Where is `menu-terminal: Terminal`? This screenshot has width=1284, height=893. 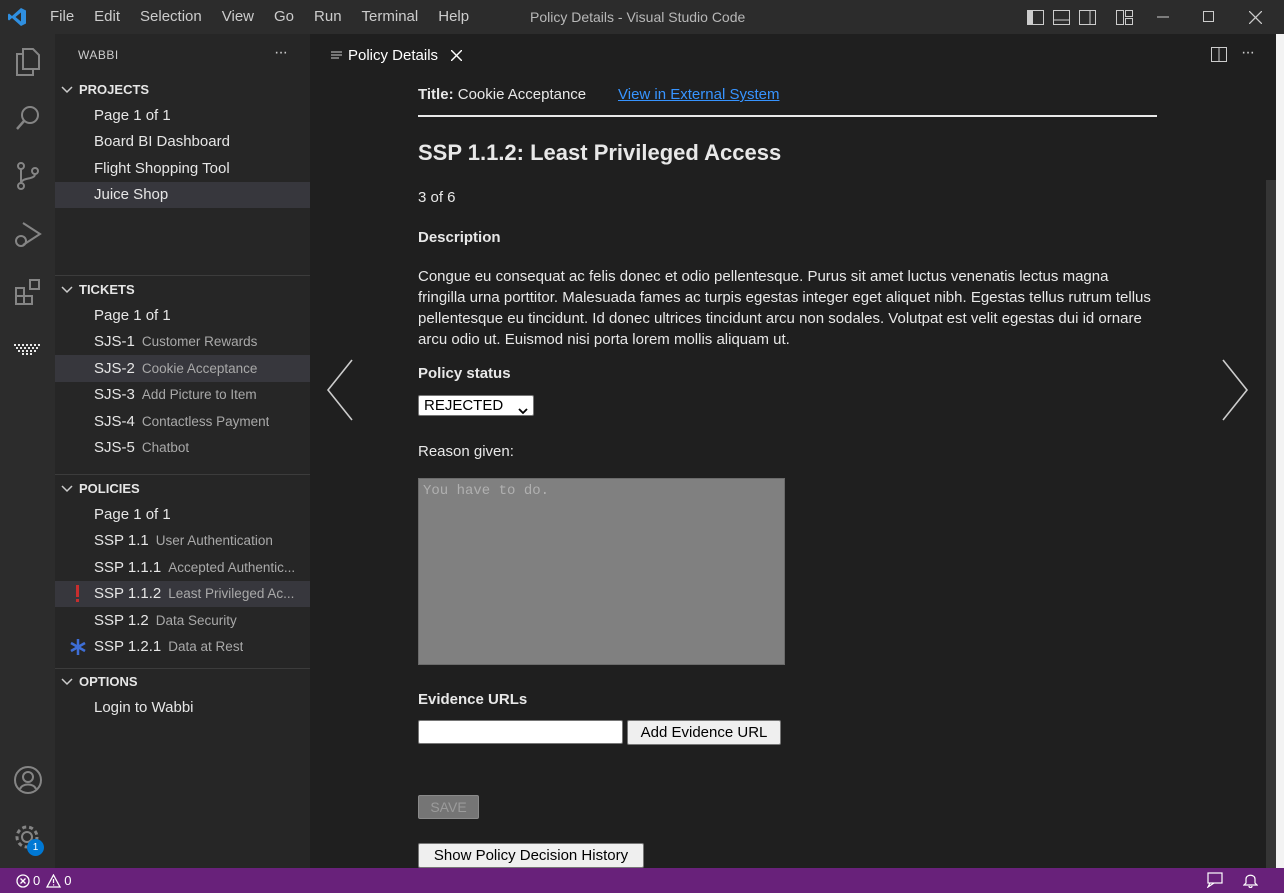
menu-terminal: Terminal is located at coordinates (390, 17).